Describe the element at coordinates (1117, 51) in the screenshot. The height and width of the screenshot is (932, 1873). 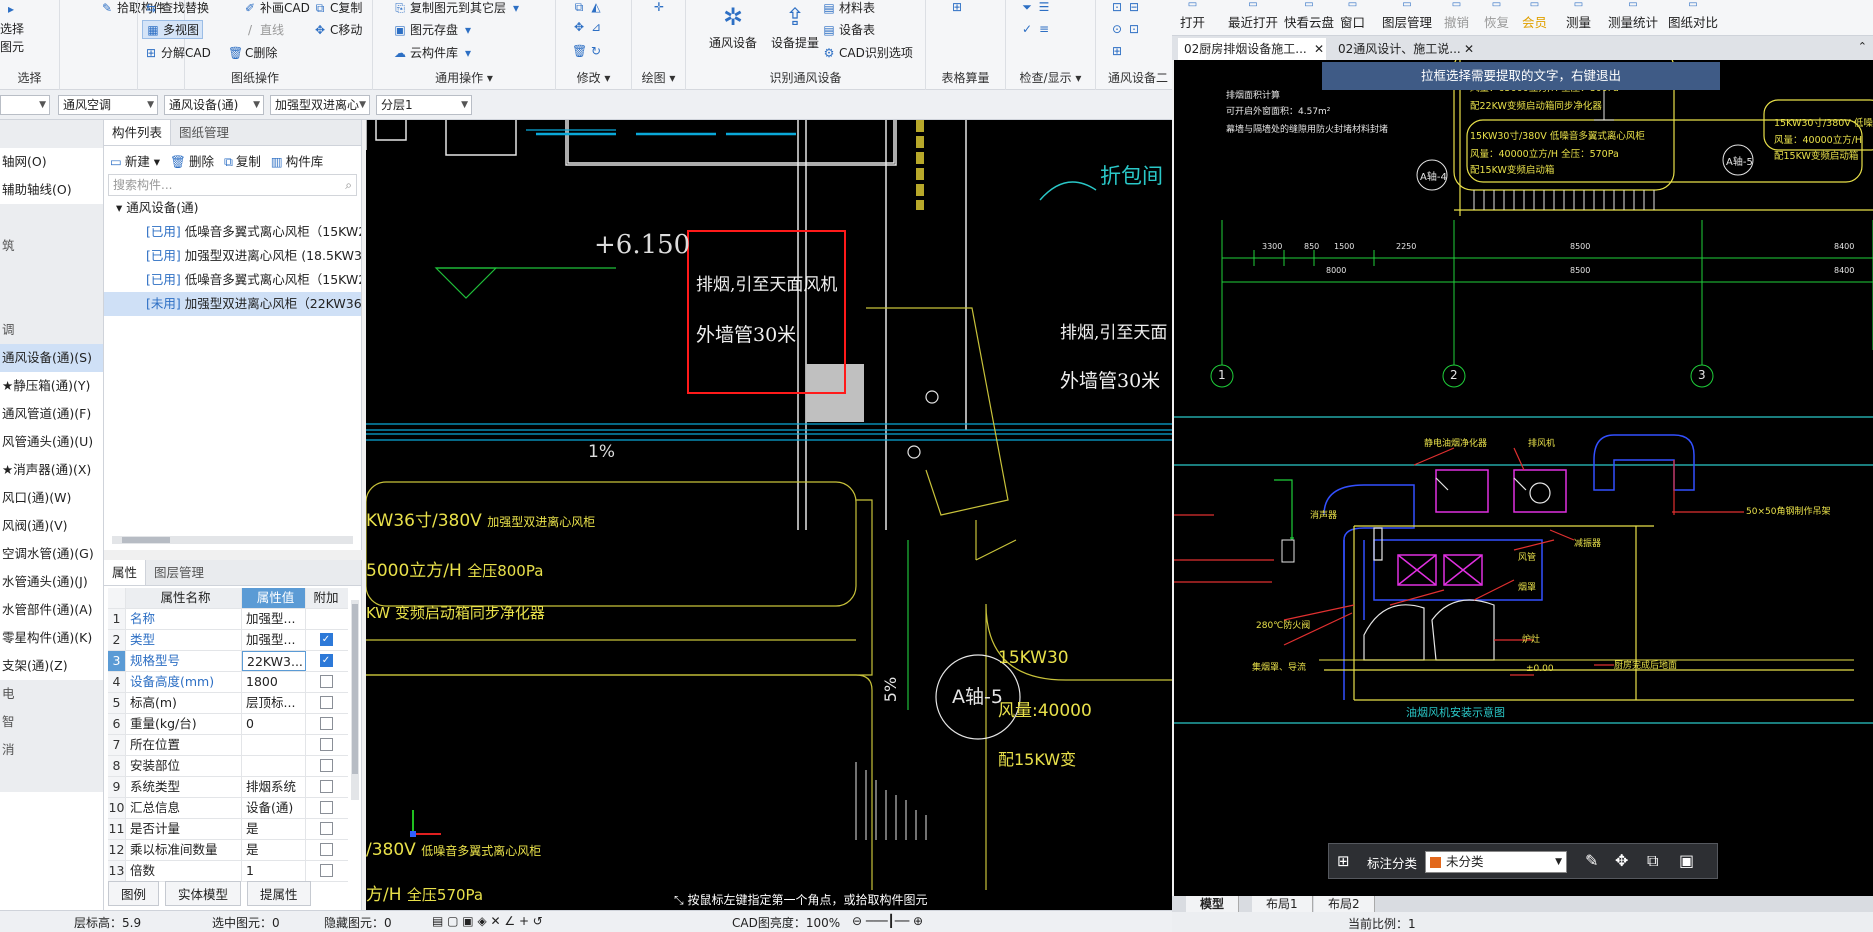
I see `vent2-tools-3: ⊞` at that location.